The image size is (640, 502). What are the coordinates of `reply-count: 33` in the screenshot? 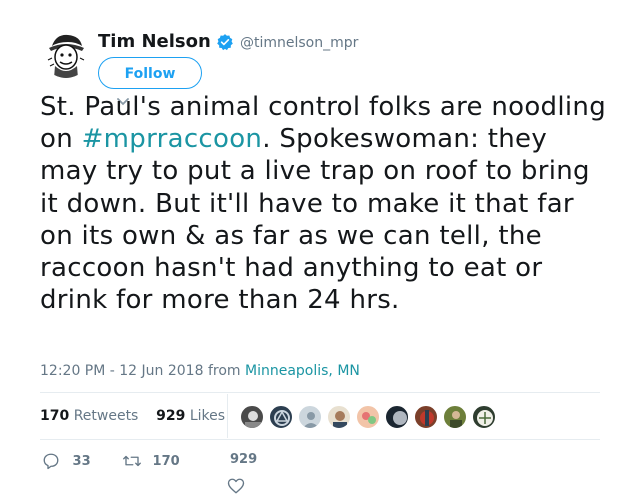 It's located at (81, 461).